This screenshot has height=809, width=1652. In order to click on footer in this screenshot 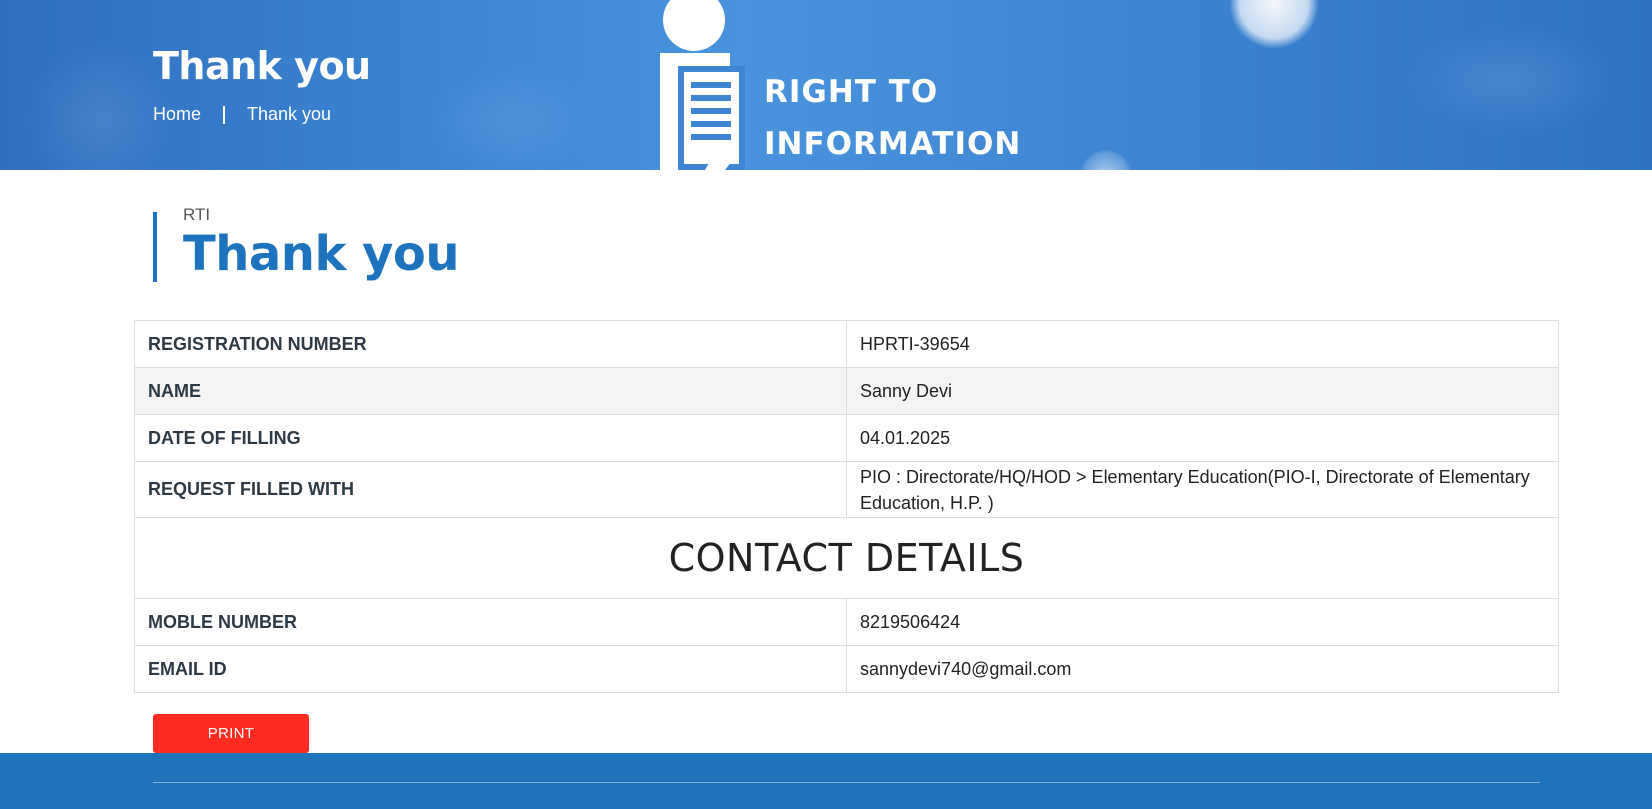, I will do `click(826, 781)`.